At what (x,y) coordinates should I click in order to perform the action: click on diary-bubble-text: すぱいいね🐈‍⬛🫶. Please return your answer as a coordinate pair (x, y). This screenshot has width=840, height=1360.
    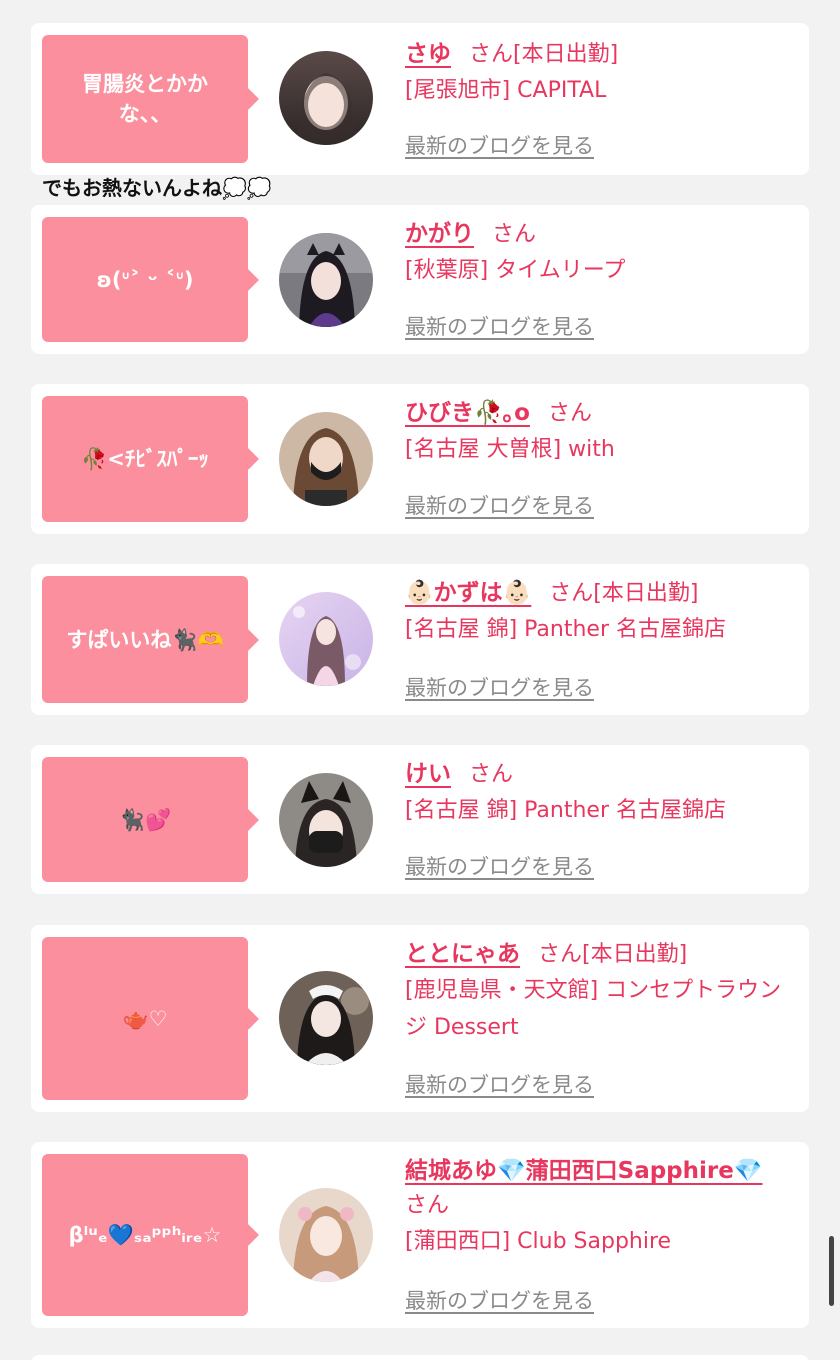
    Looking at the image, I should click on (145, 639).